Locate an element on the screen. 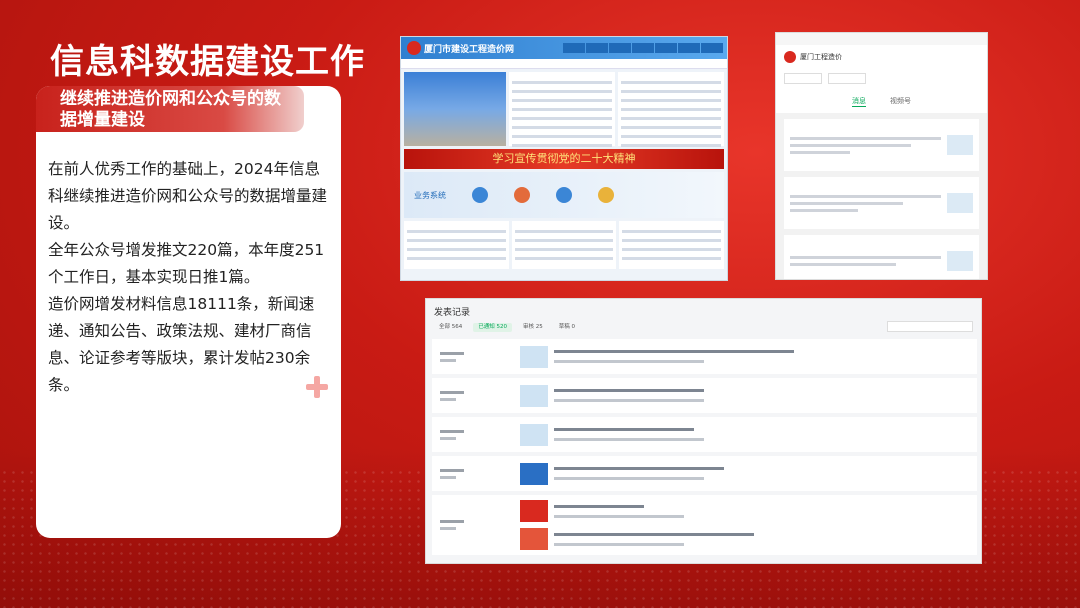 Image resolution: width=1080 pixels, height=608 pixels. business-system-label: 业务系统 is located at coordinates (430, 195).